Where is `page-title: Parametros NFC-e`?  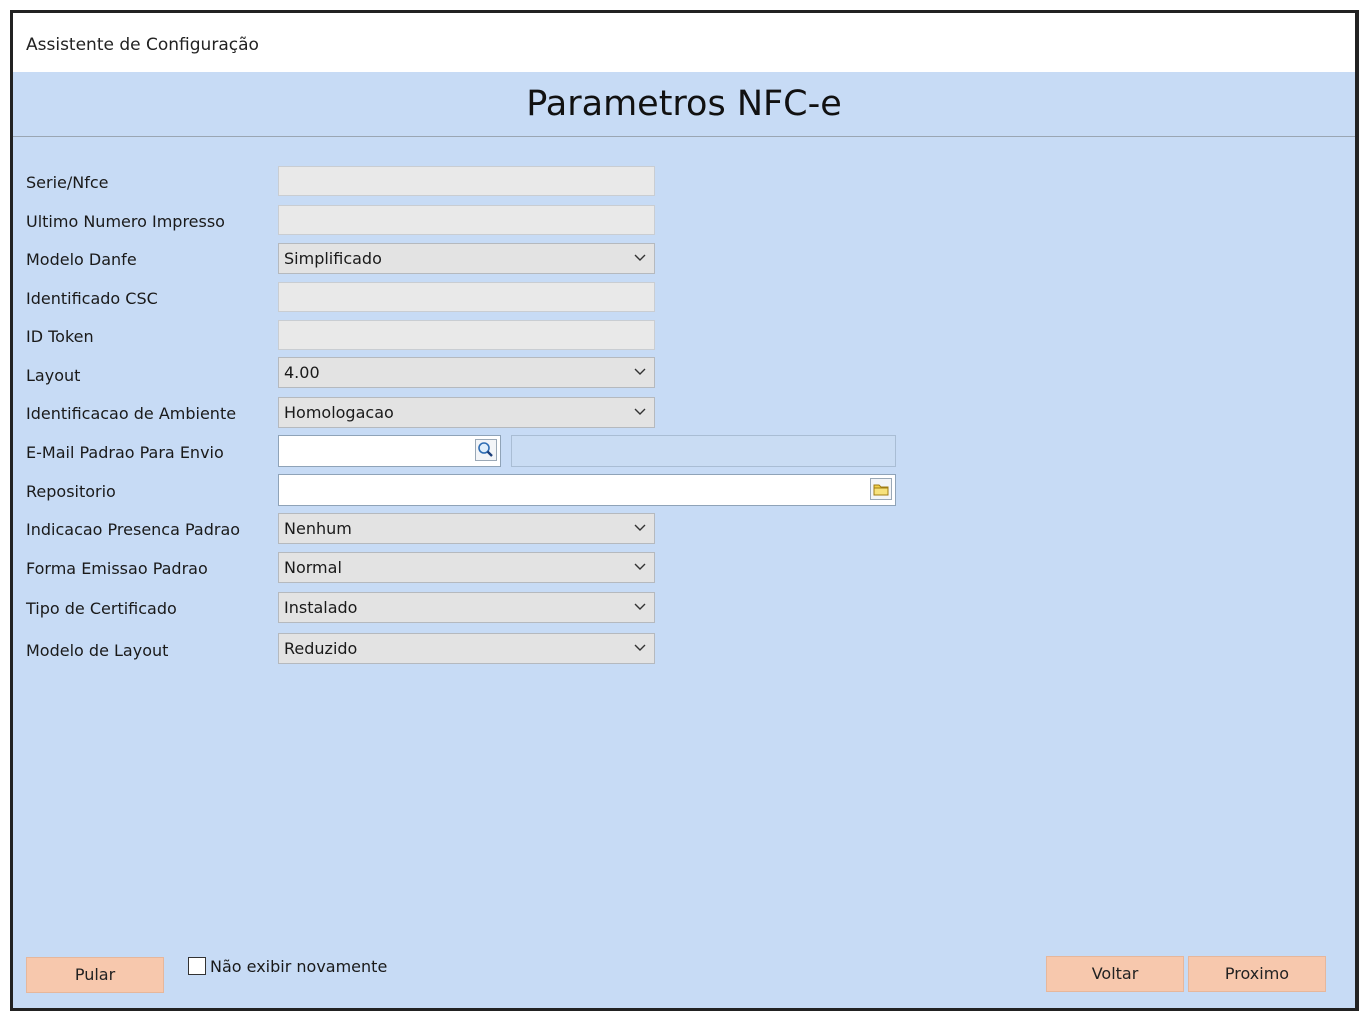 page-title: Parametros NFC-e is located at coordinates (684, 104).